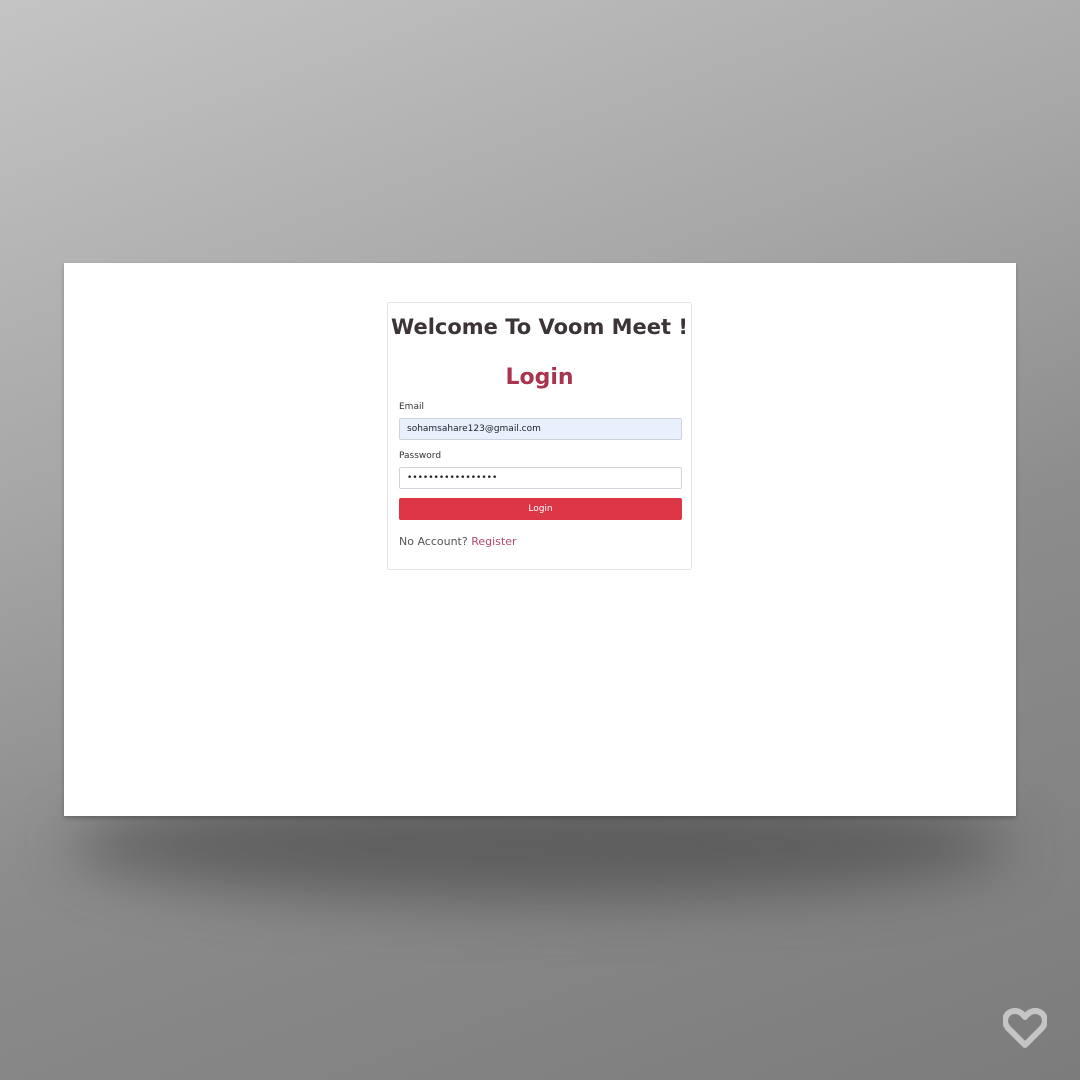 The image size is (1080, 1080). Describe the element at coordinates (539, 327) in the screenshot. I see `page-title: Welcome To Voom Meet !` at that location.